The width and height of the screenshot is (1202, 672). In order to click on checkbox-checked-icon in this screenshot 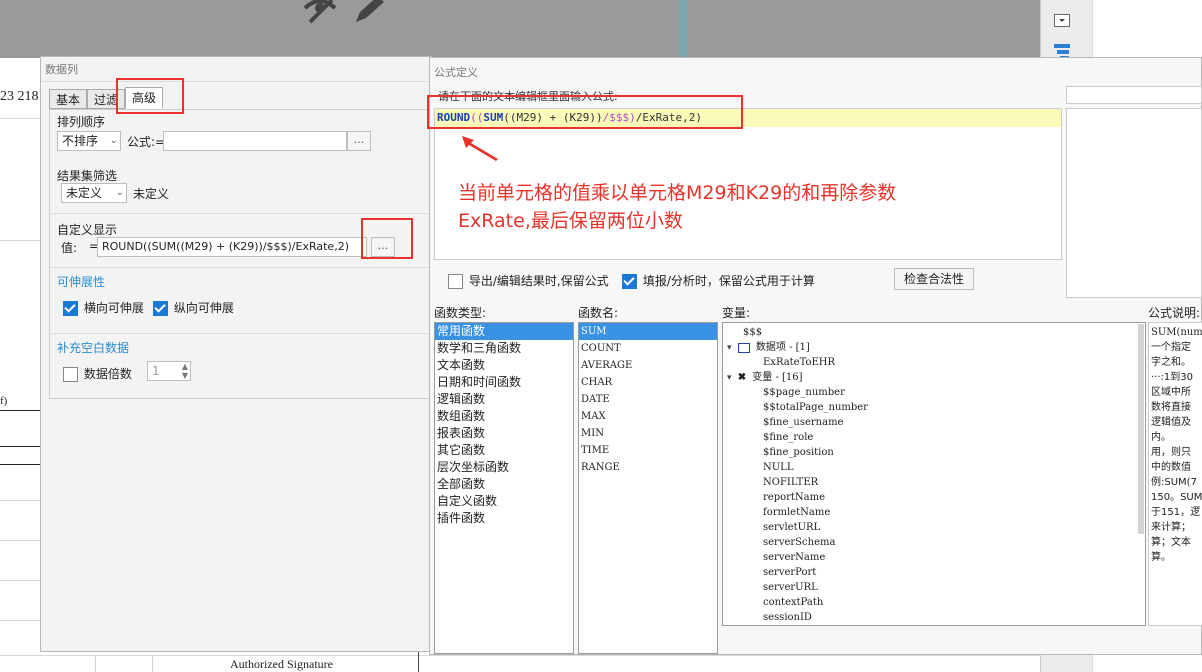, I will do `click(160, 308)`.